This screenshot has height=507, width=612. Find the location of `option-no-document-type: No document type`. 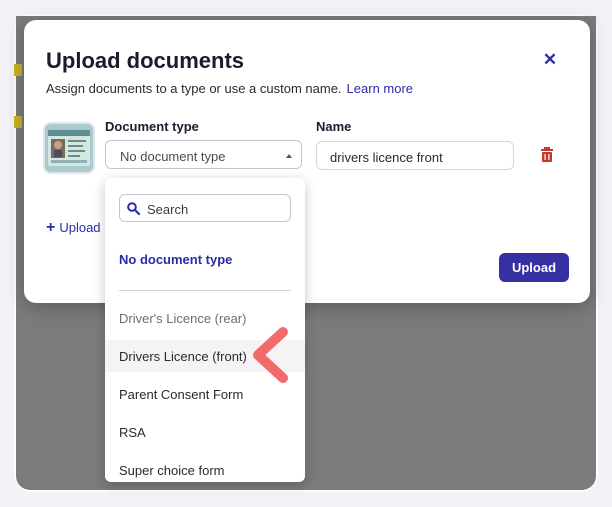

option-no-document-type: No document type is located at coordinates (175, 259).